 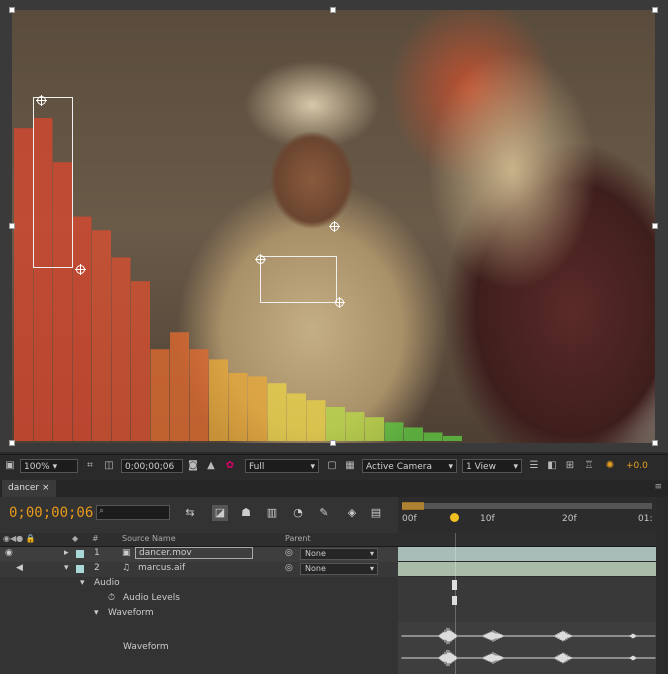 I want to click on audio-waveform, so click(x=527, y=648).